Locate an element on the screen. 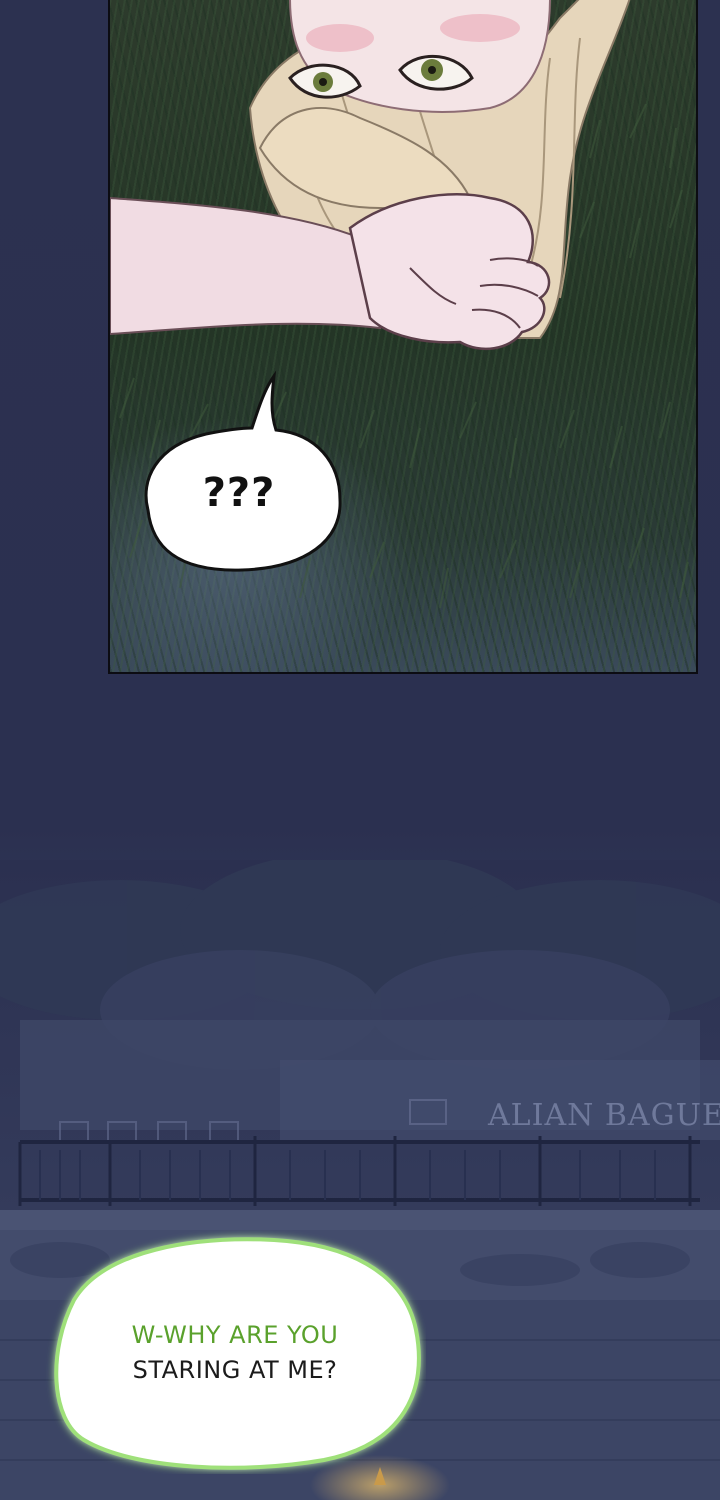 The height and width of the screenshot is (1500, 720). speech-bubble-question: ??? is located at coordinates (239, 472).